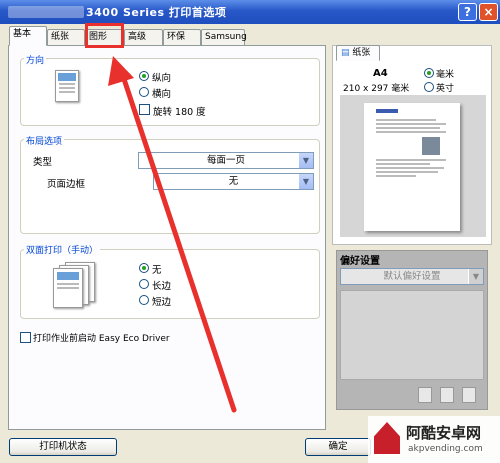 Image resolution: width=500 pixels, height=463 pixels. I want to click on tab-basic: 基本, so click(28, 36).